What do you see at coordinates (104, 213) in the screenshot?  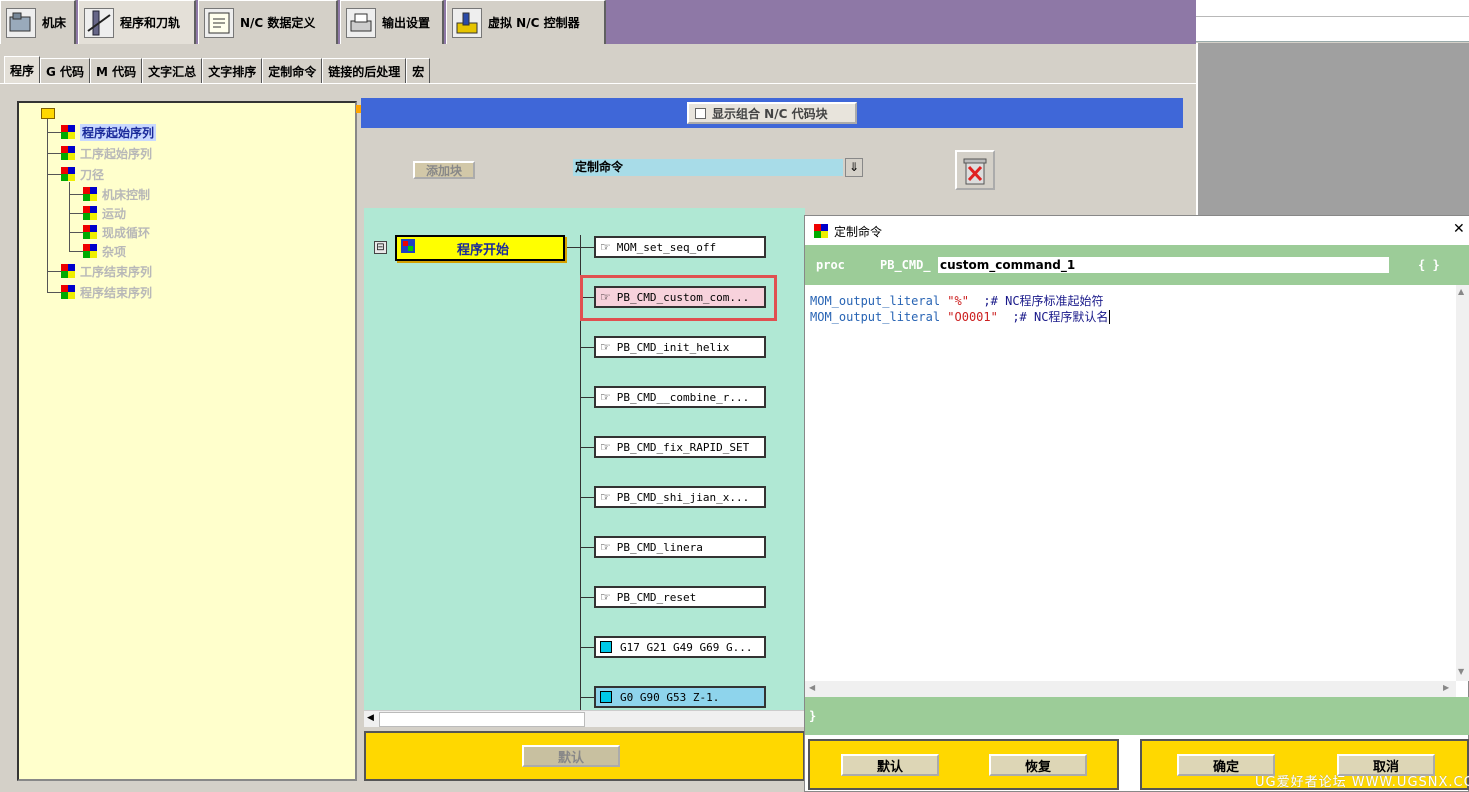 I see `tree-item-motion: 运动` at bounding box center [104, 213].